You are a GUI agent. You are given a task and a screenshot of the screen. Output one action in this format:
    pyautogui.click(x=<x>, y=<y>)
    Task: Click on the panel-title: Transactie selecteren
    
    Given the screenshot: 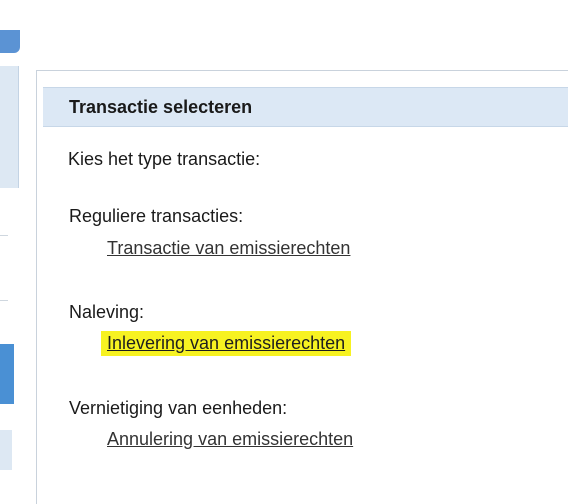 What is the action you would take?
    pyautogui.click(x=161, y=107)
    